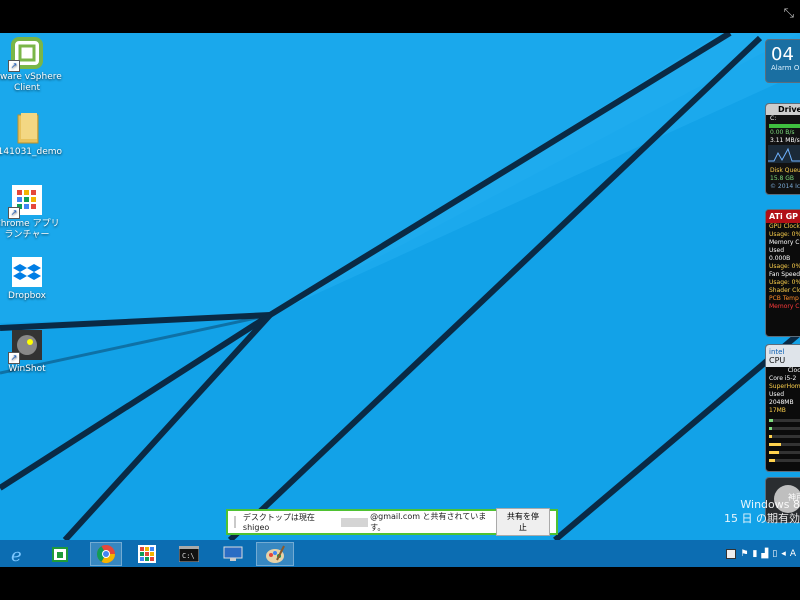  I want to click on system-tray: ⚑ ▮ ▟ ▯ ◂ A, so click(761, 553).